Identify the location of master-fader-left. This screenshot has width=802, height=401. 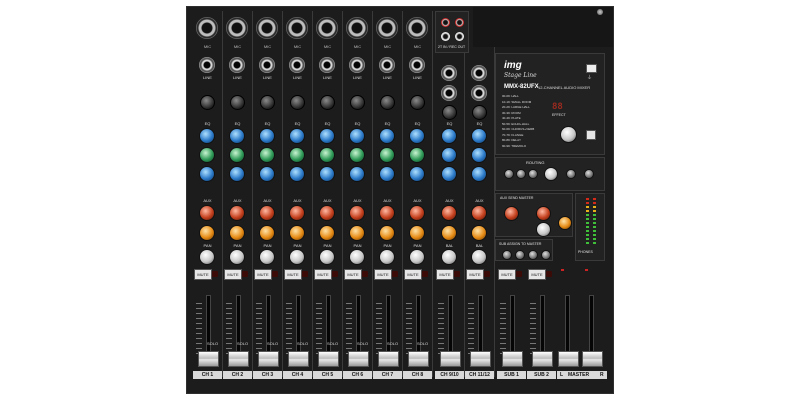
(568, 359).